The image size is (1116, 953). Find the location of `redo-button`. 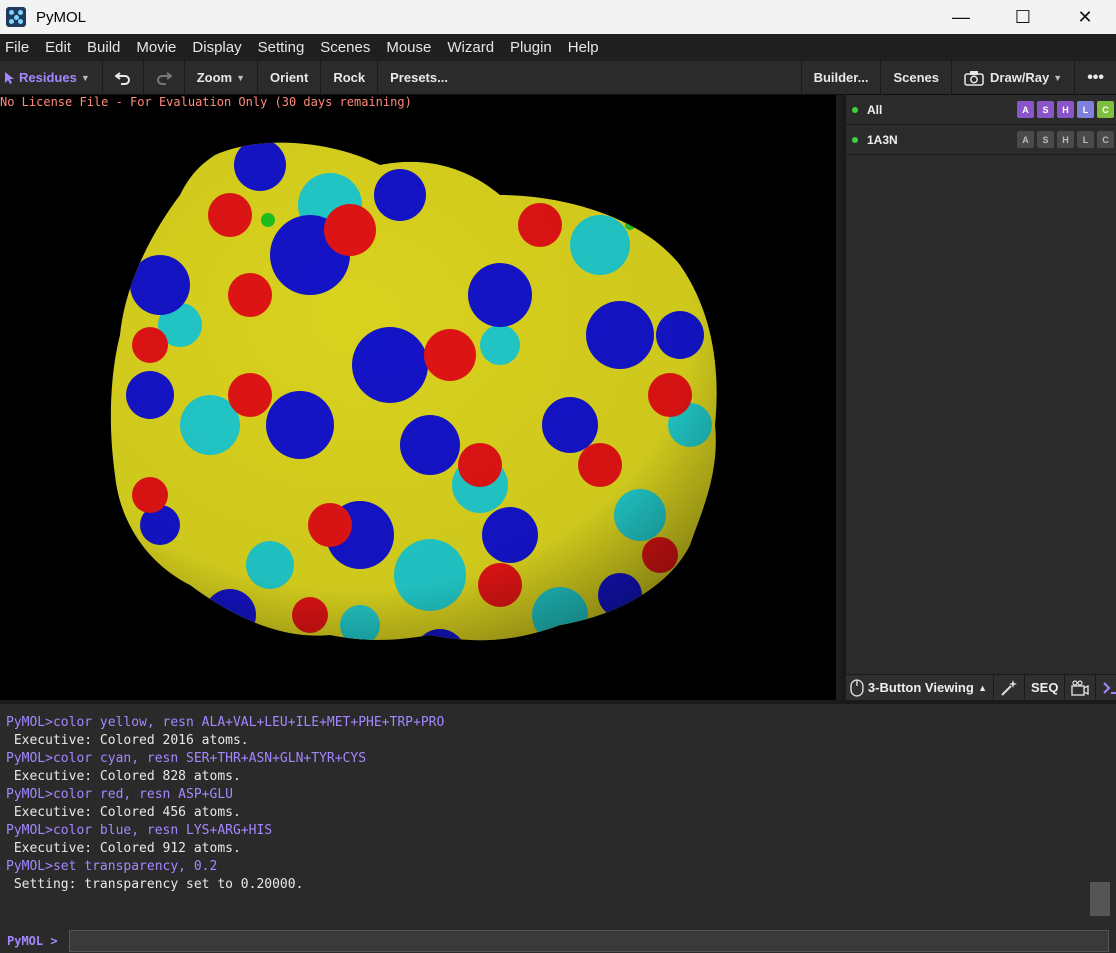

redo-button is located at coordinates (164, 77).